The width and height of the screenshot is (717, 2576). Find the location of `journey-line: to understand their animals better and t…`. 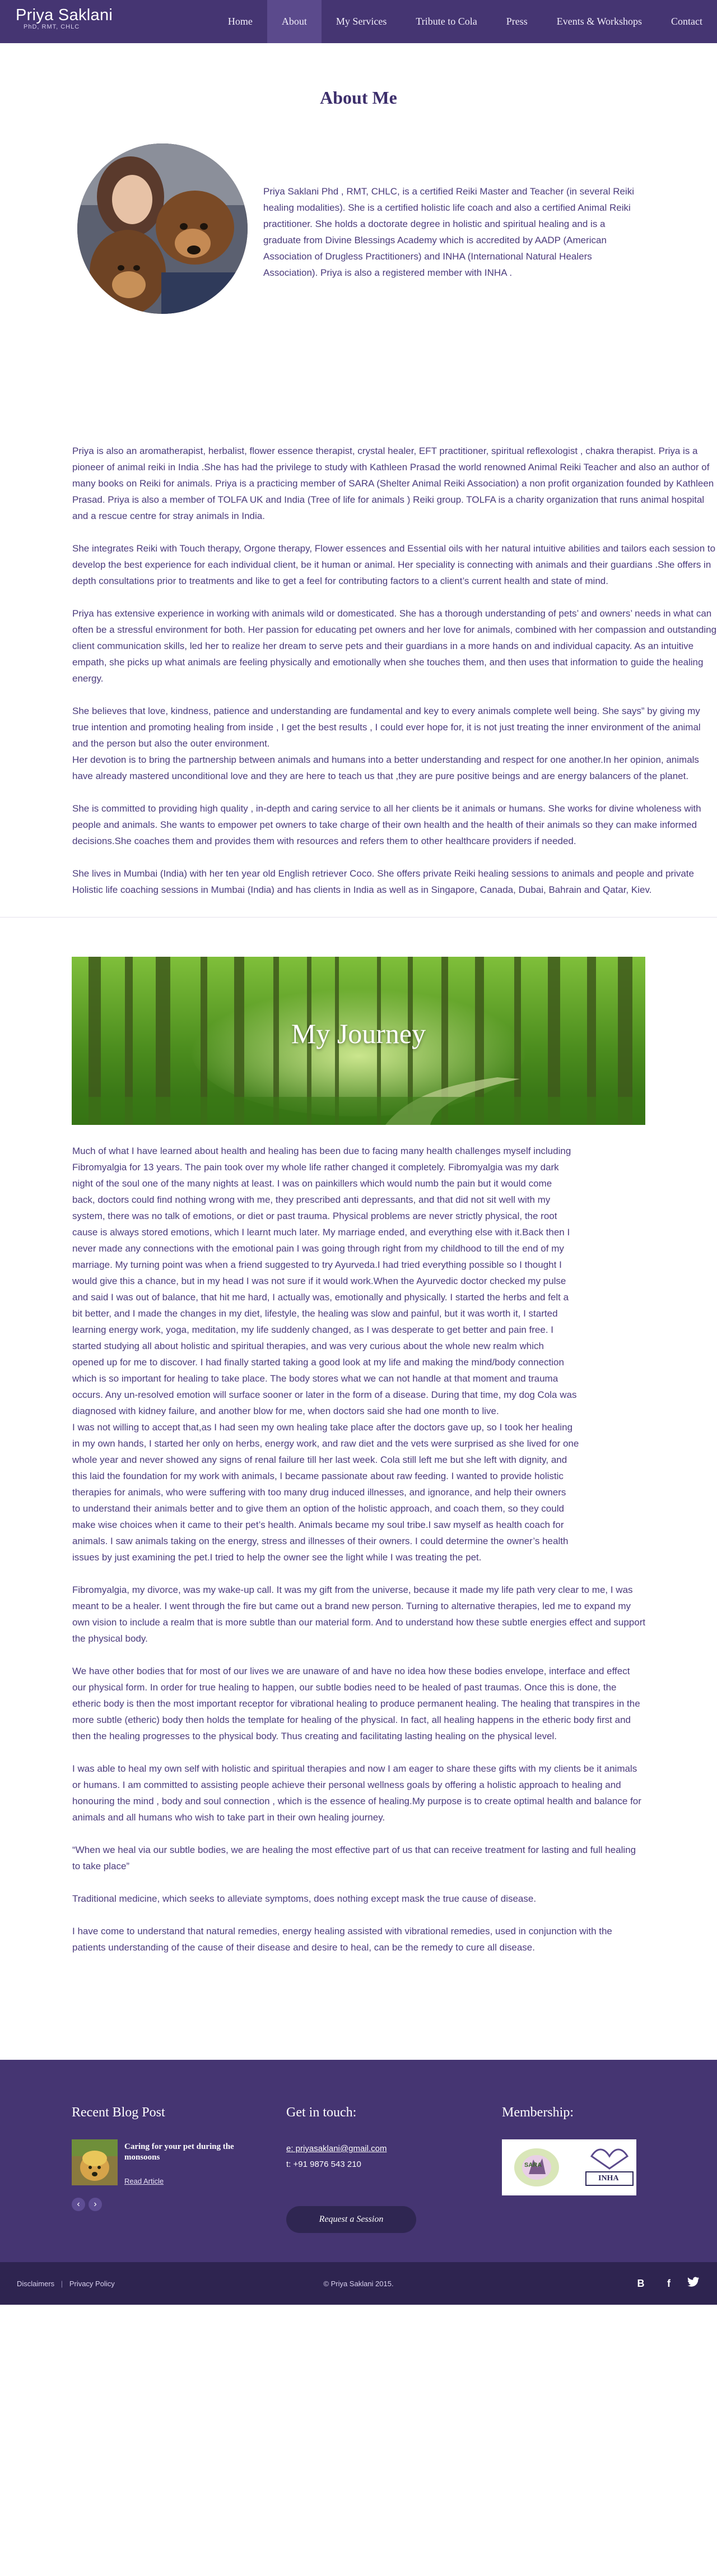

journey-line: to understand their animals better and t… is located at coordinates (318, 1508).